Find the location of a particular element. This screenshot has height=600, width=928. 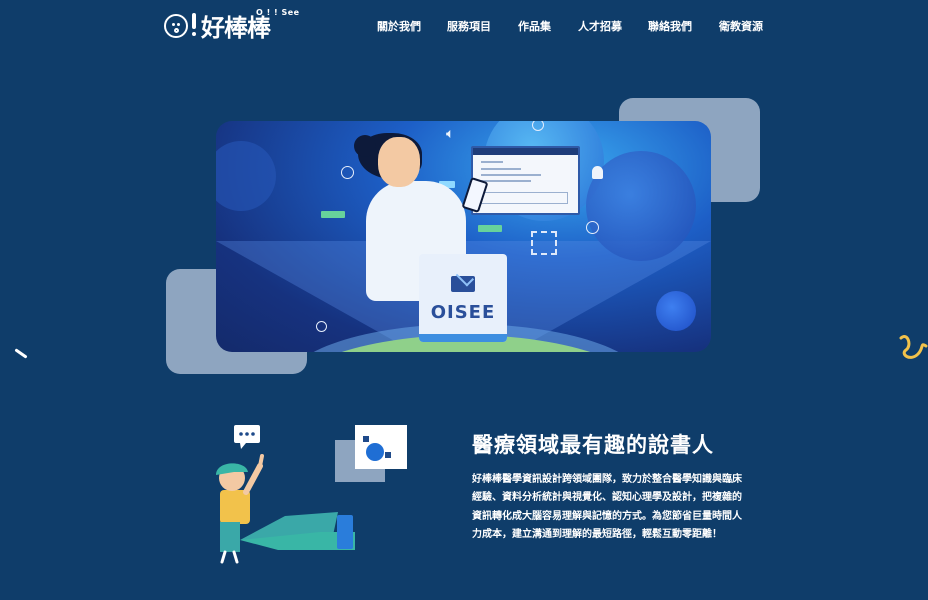

nav-careers: 人才招募 is located at coordinates (600, 26).